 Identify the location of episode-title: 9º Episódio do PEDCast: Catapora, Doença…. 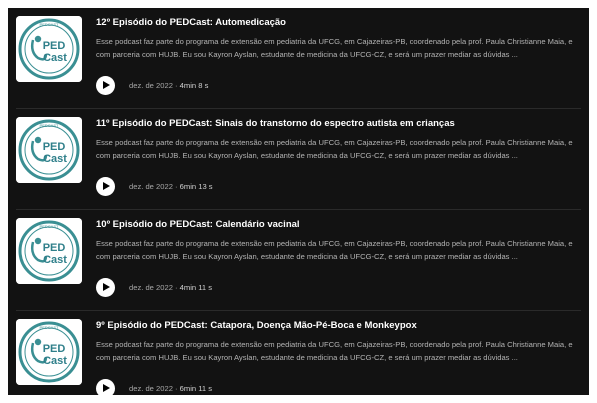
(338, 325).